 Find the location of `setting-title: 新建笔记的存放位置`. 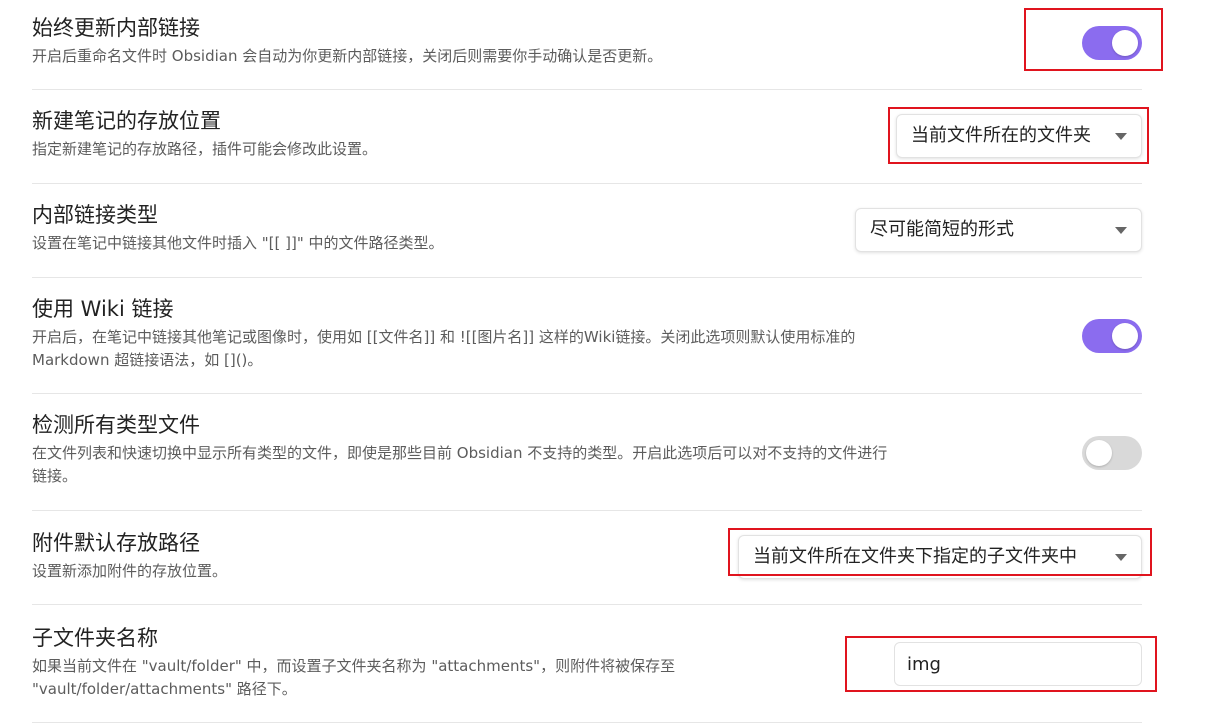

setting-title: 新建笔记的存放位置 is located at coordinates (126, 121).